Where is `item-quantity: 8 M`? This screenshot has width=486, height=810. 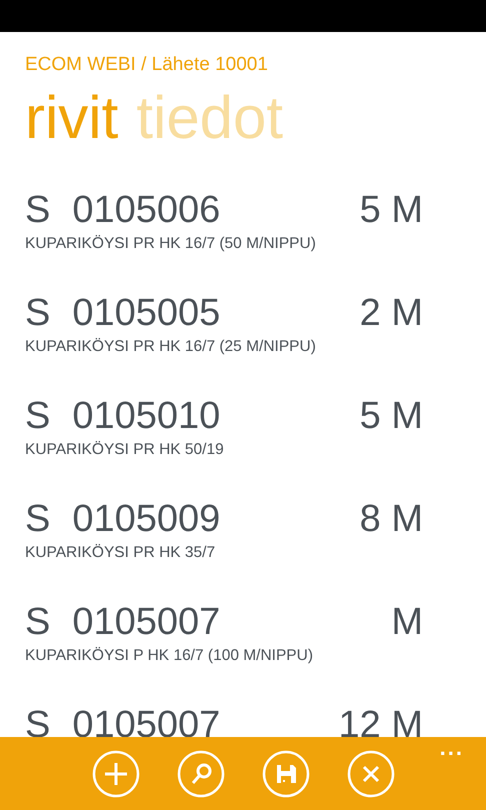 item-quantity: 8 M is located at coordinates (391, 519).